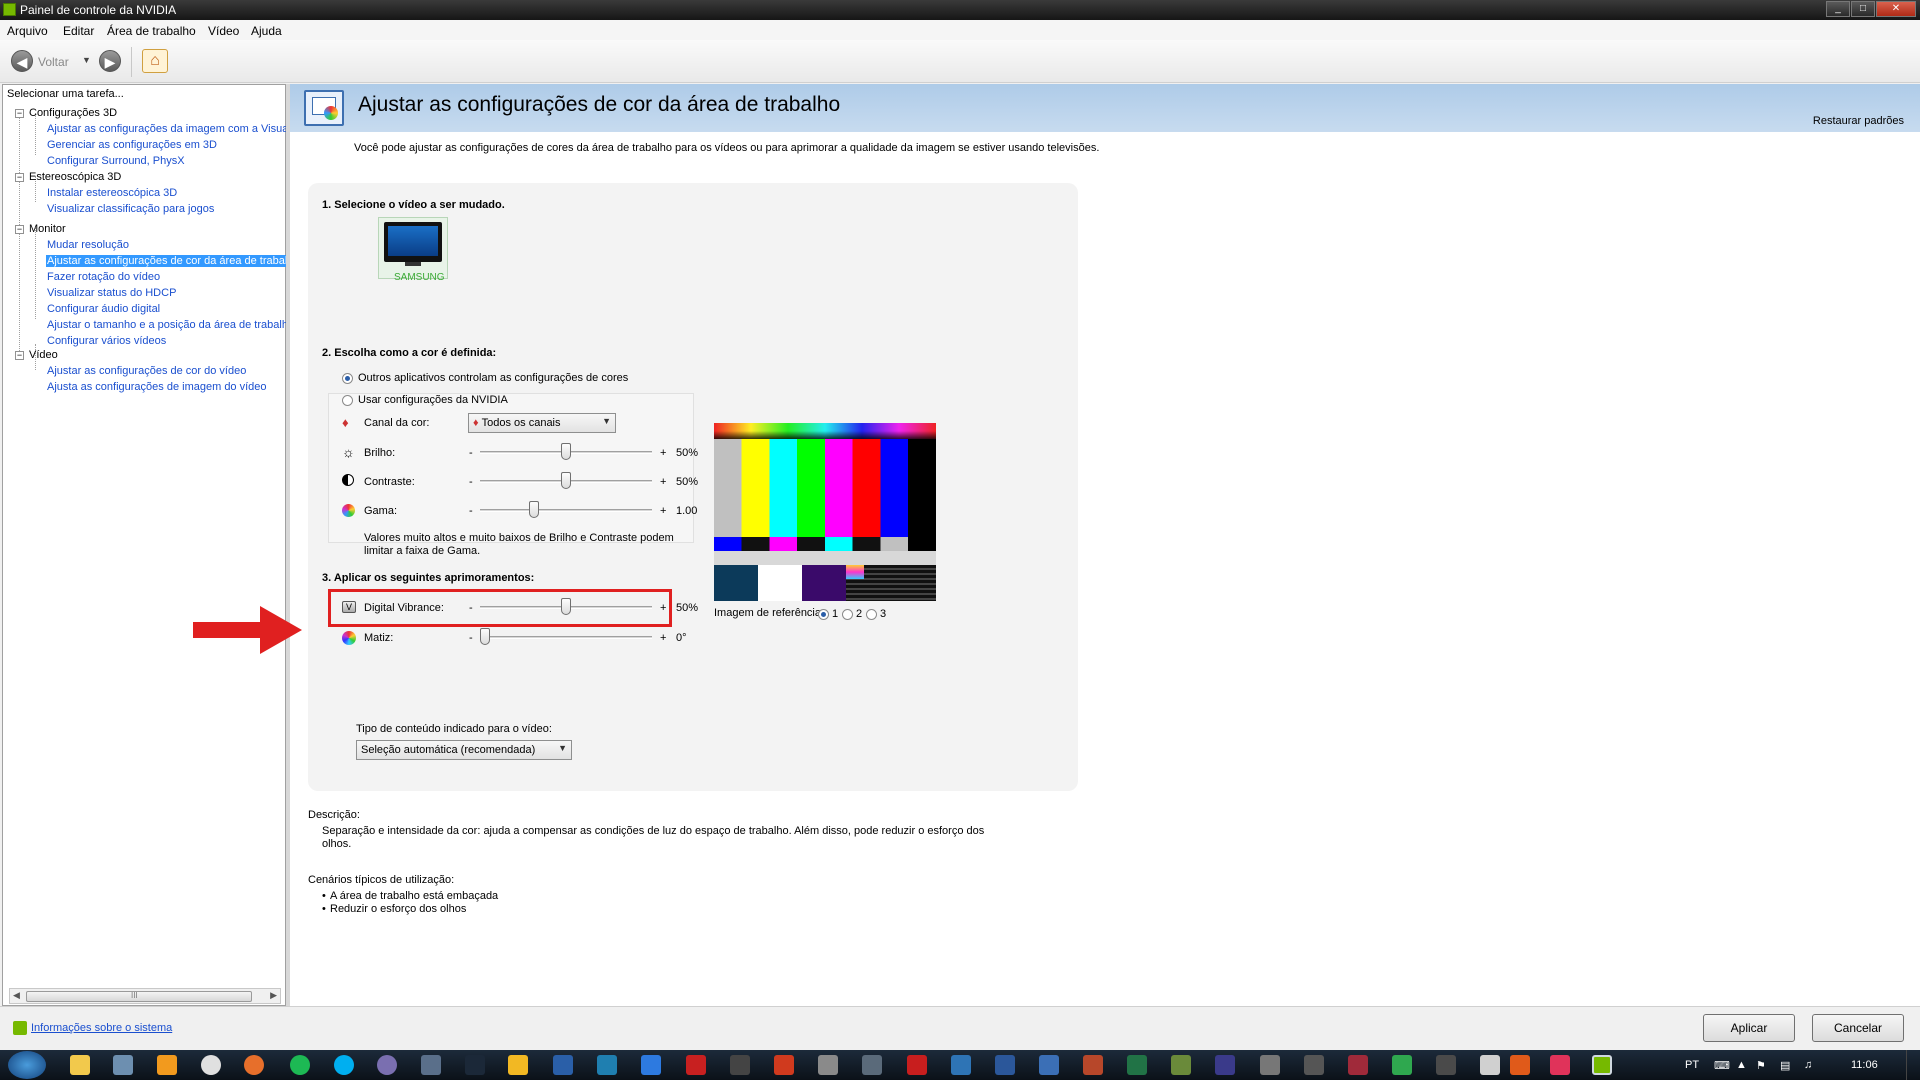 The width and height of the screenshot is (1920, 1080). What do you see at coordinates (347, 378) in the screenshot?
I see `radio-other-apps` at bounding box center [347, 378].